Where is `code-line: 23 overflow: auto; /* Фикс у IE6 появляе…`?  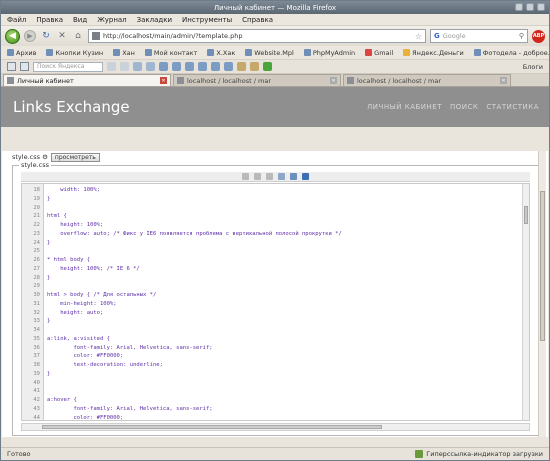 code-line: 23 overflow: auto; /* Фикс у IE6 появляе… is located at coordinates (275, 234).